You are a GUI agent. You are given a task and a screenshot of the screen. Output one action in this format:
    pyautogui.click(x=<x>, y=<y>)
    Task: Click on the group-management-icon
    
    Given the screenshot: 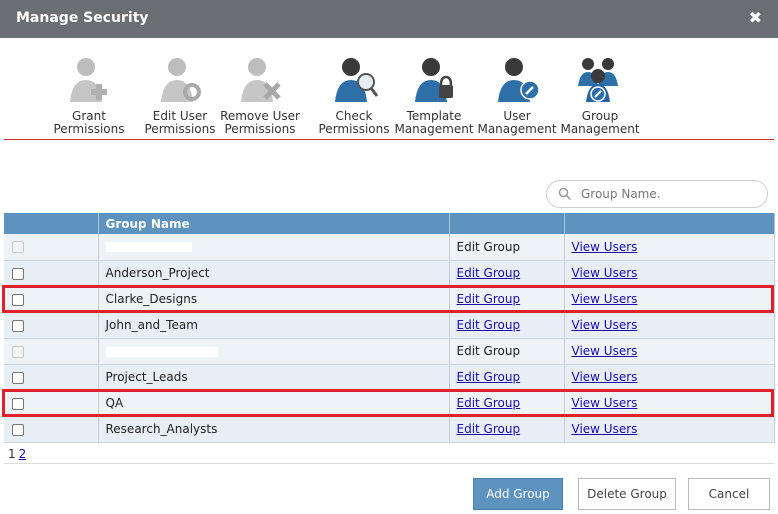 What is the action you would take?
    pyautogui.click(x=598, y=80)
    